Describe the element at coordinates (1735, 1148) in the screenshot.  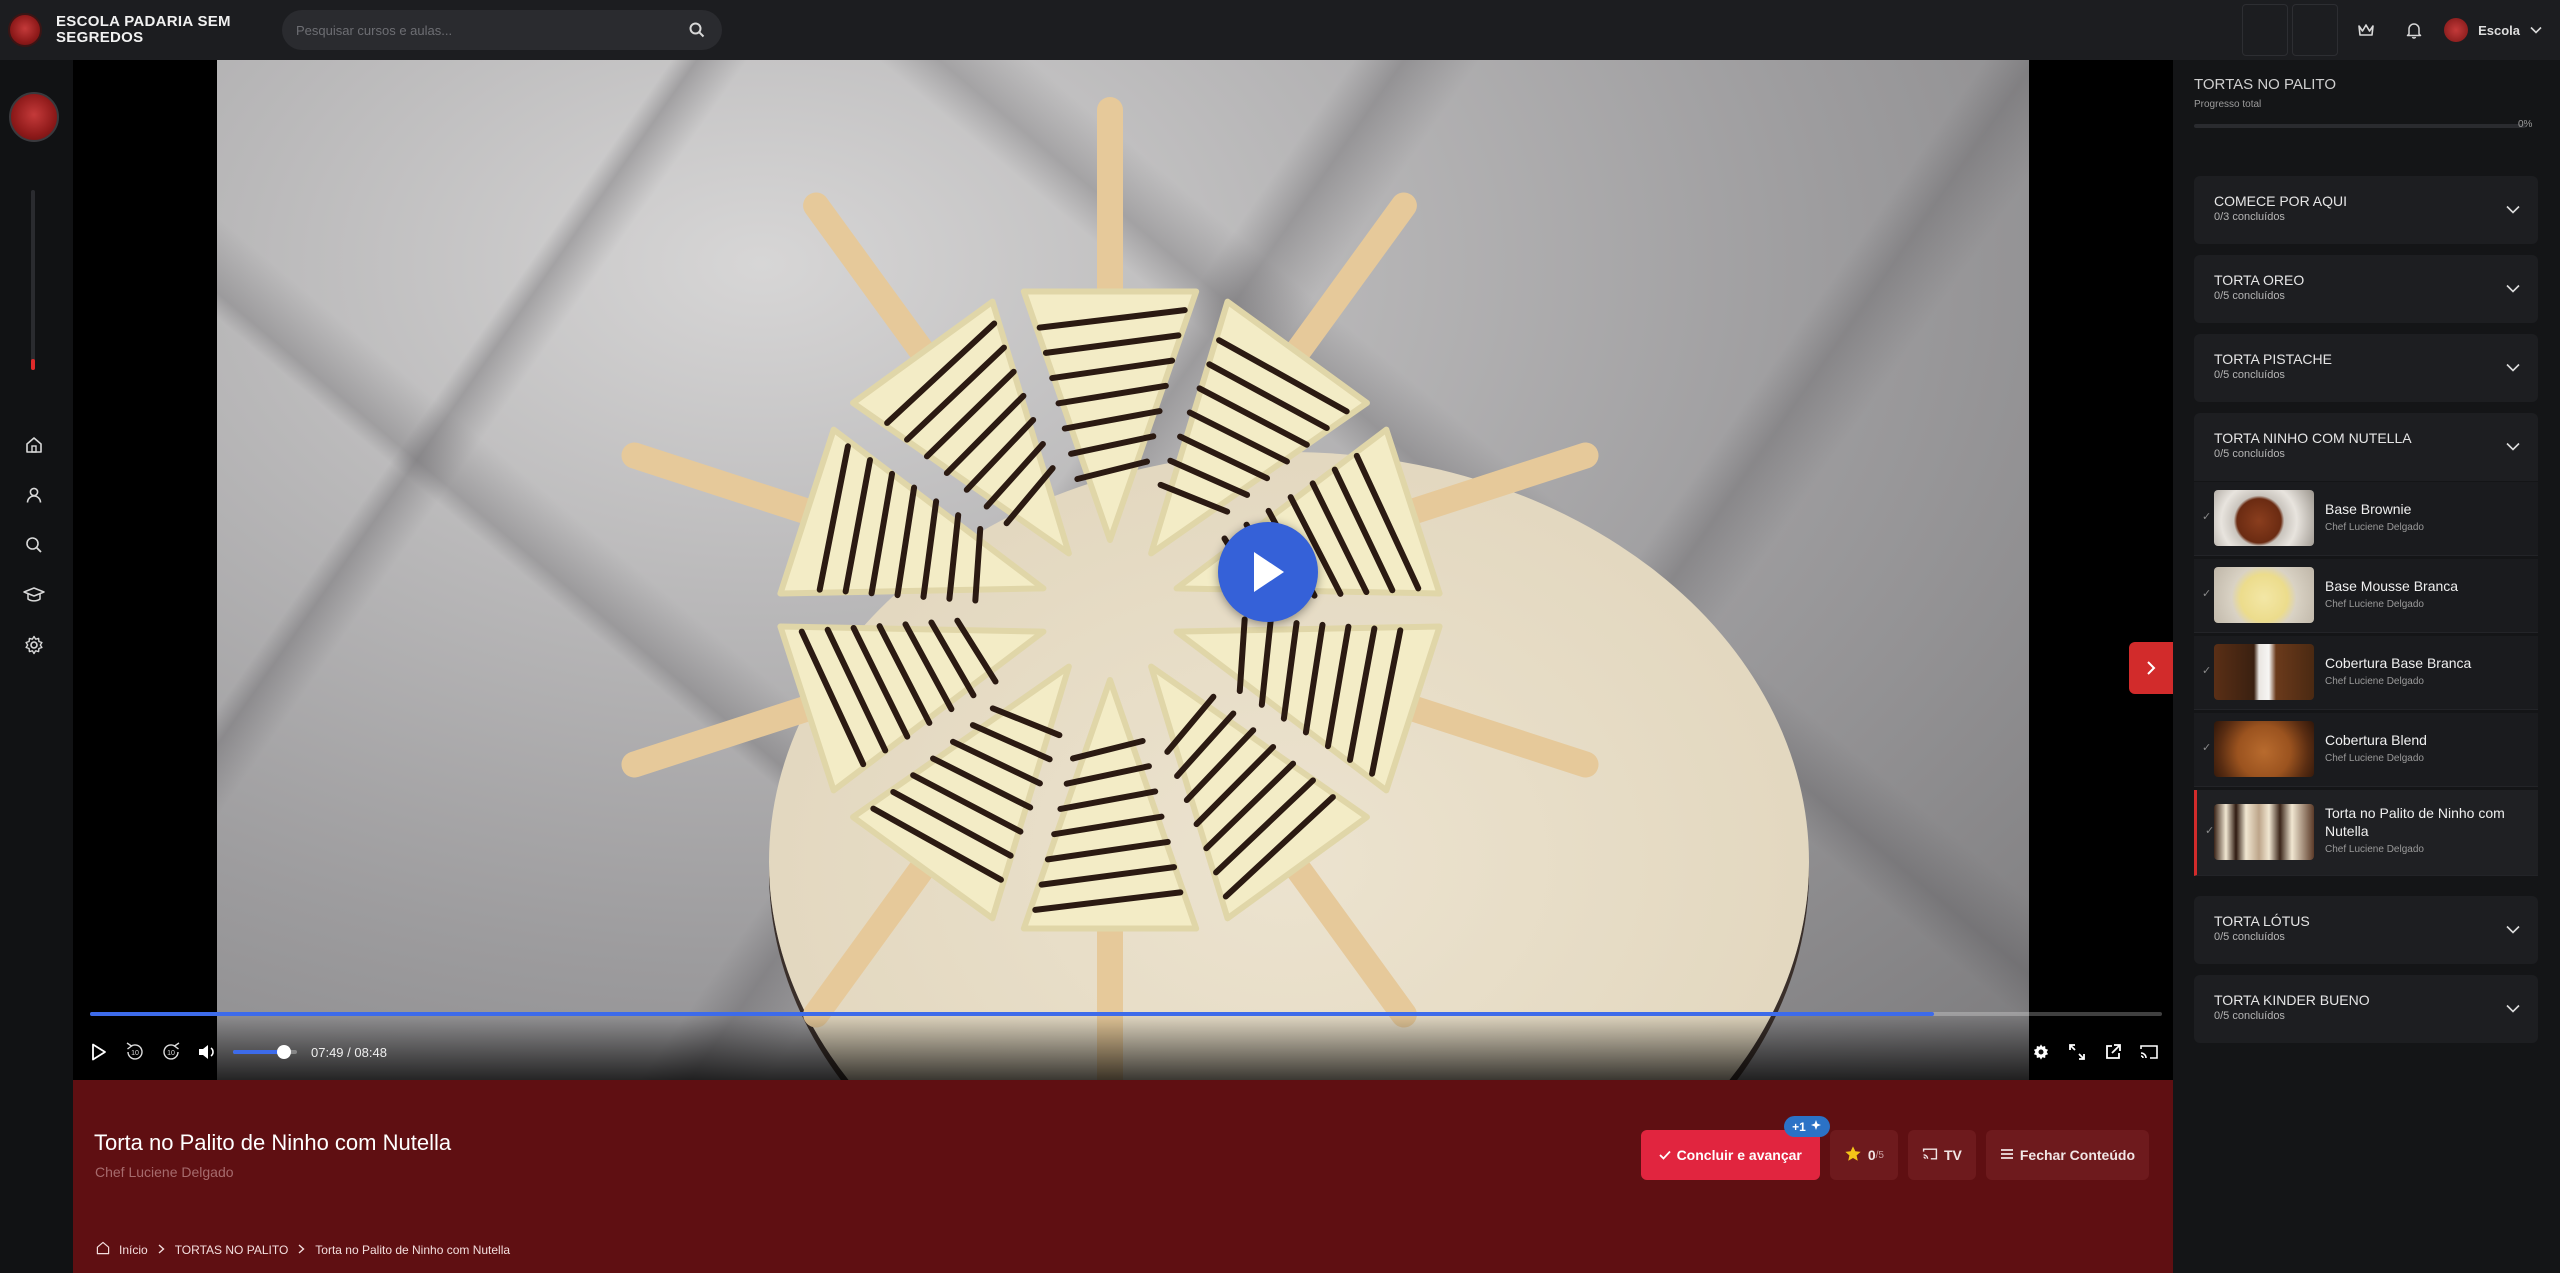
I see `complete-advance-button: Concluir e avançar +1` at that location.